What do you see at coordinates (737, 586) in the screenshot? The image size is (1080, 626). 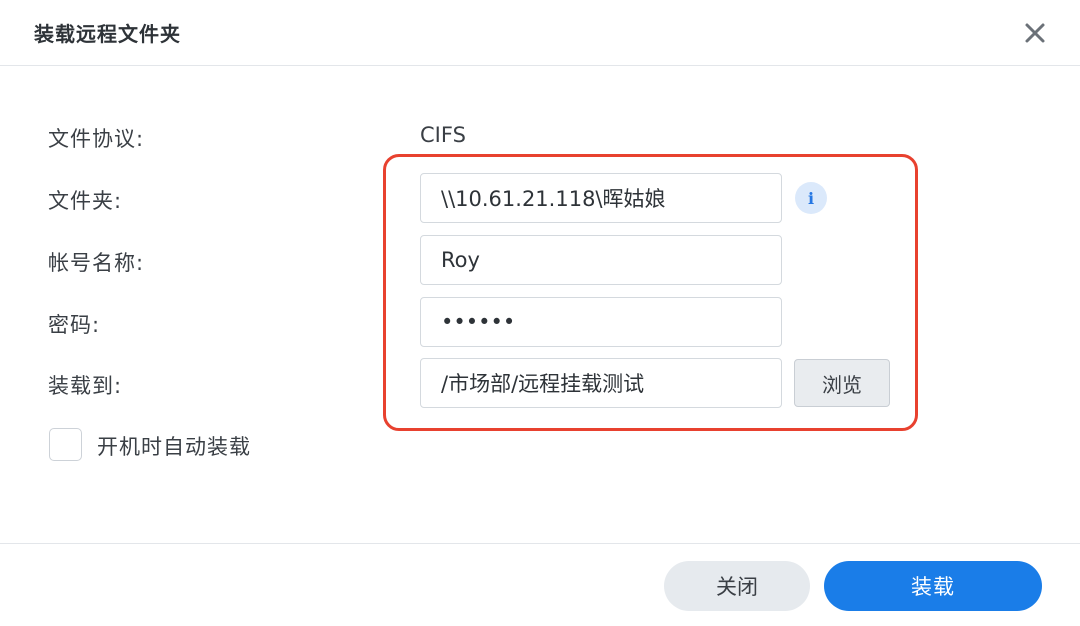 I see `close-dialog-button: 关闭` at bounding box center [737, 586].